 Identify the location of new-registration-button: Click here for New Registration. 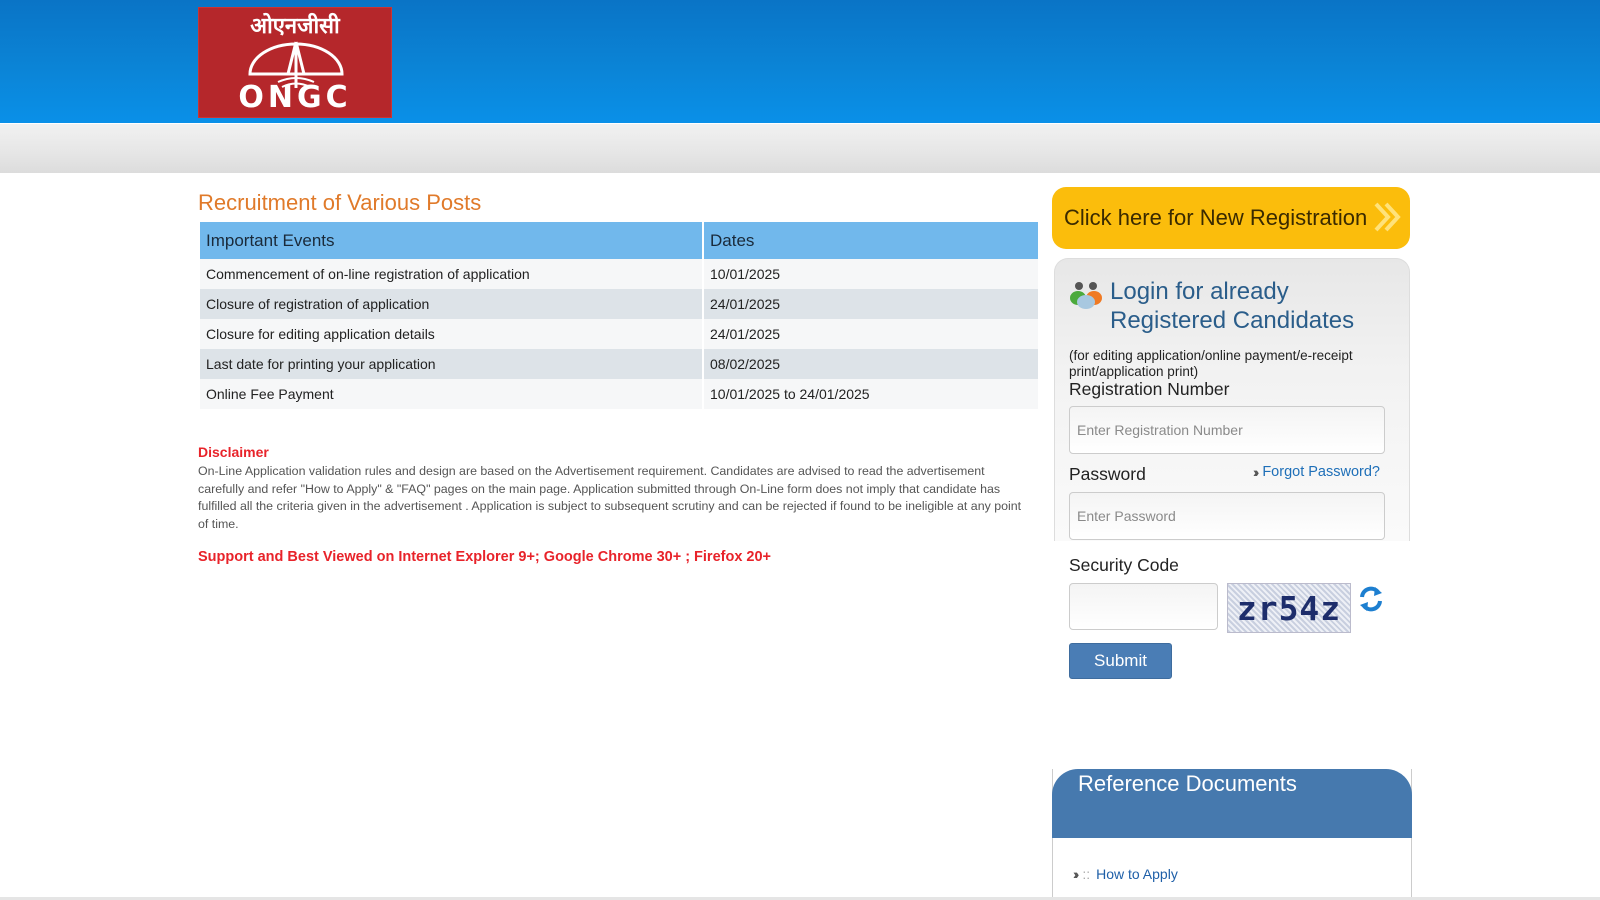
(1231, 218).